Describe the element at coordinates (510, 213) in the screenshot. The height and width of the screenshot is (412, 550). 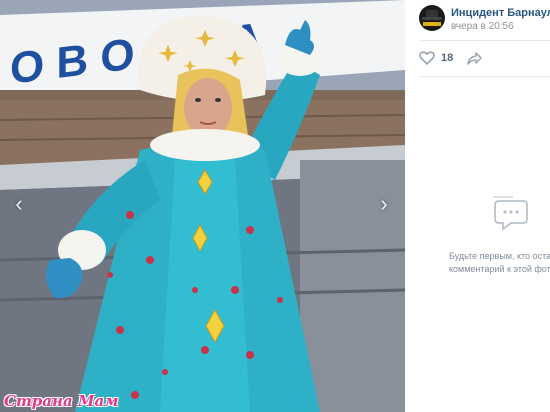
I see `comments-bubble-icon` at that location.